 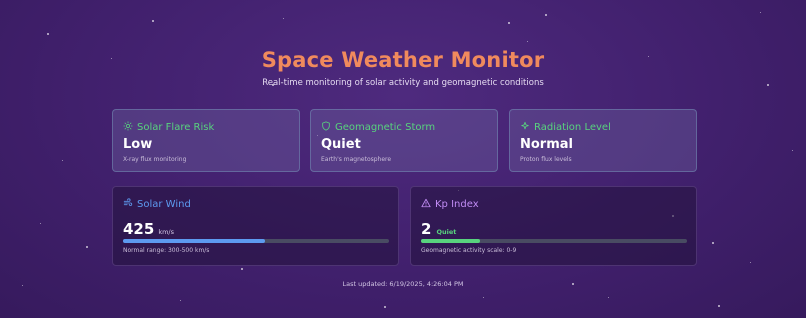 What do you see at coordinates (426, 204) in the screenshot?
I see `warning-triangle-icon` at bounding box center [426, 204].